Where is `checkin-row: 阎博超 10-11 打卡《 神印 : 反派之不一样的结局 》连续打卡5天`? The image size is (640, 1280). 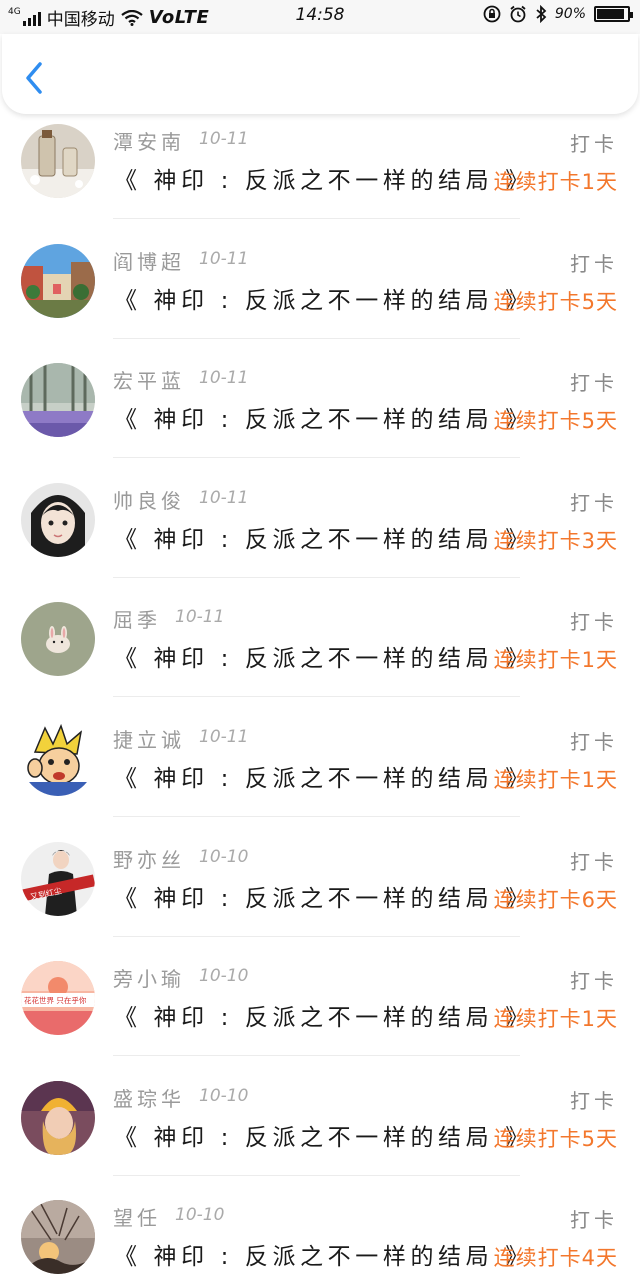 checkin-row: 阎博超 10-11 打卡《 神印 : 反派之不一样的结局 》连续打卡5天 is located at coordinates (320, 298).